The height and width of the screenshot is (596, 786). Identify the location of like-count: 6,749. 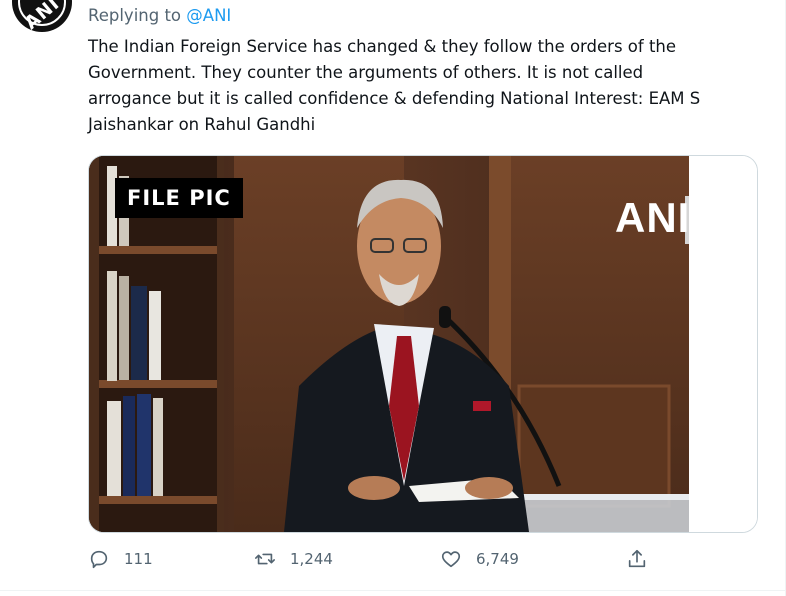
(497, 559).